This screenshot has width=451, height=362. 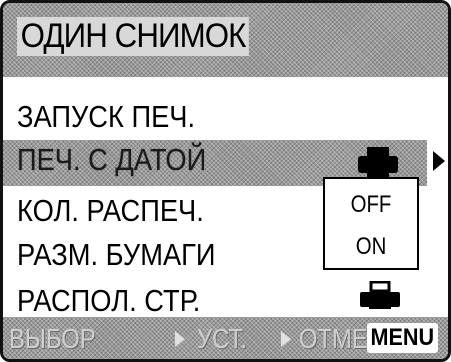 I want to click on select-hint: ВЫБОР, so click(x=52, y=338).